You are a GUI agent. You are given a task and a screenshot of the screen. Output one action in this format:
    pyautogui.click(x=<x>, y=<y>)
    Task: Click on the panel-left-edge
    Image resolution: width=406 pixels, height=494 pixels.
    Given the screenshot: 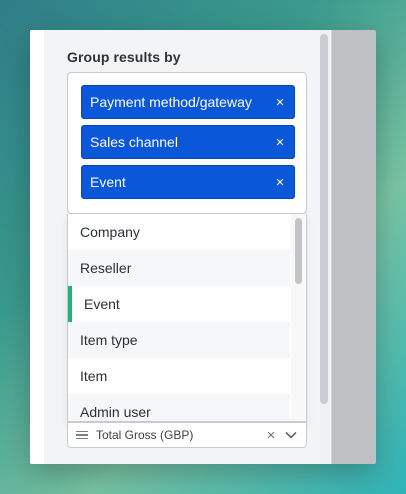 What is the action you would take?
    pyautogui.click(x=37, y=247)
    